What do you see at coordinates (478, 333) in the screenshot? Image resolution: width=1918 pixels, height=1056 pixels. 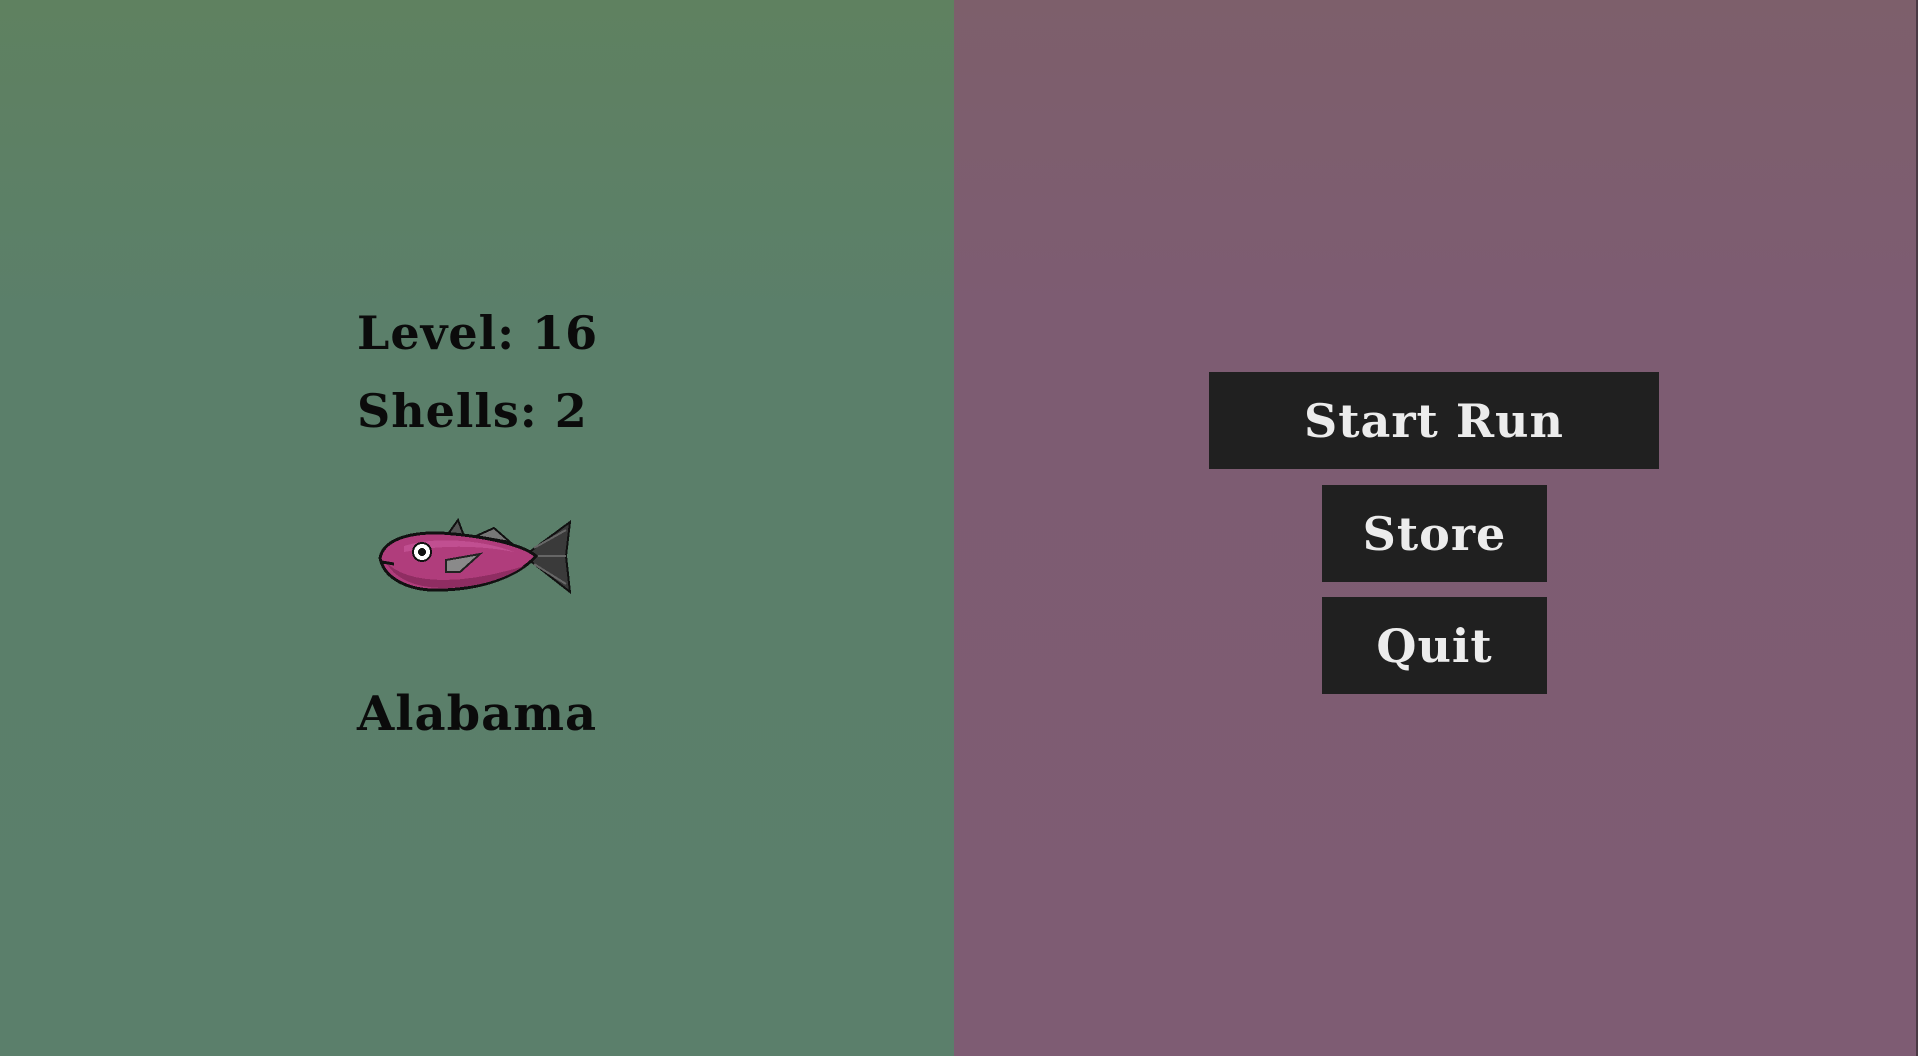 I see `level-label: Level: 16` at bounding box center [478, 333].